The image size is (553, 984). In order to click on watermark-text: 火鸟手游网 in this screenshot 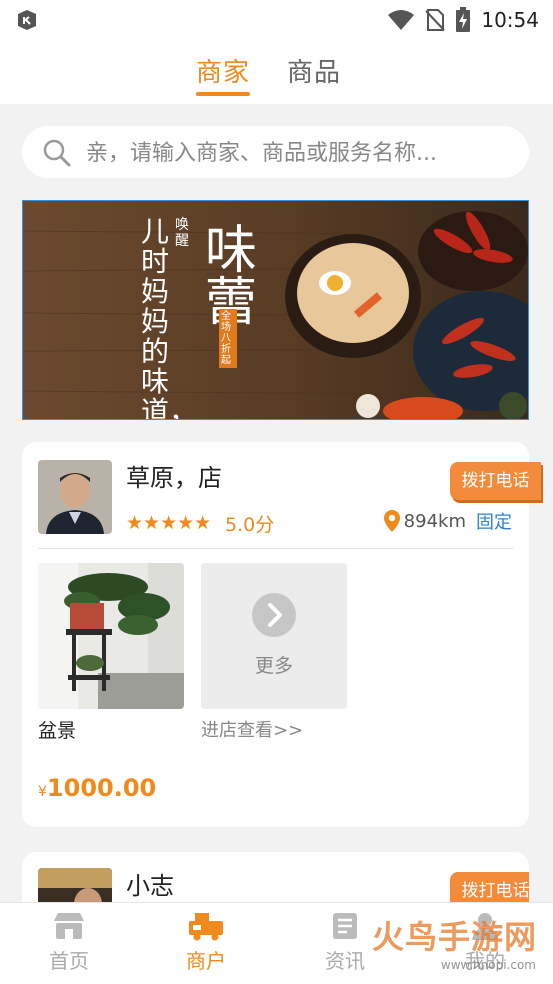, I will do `click(455, 937)`.